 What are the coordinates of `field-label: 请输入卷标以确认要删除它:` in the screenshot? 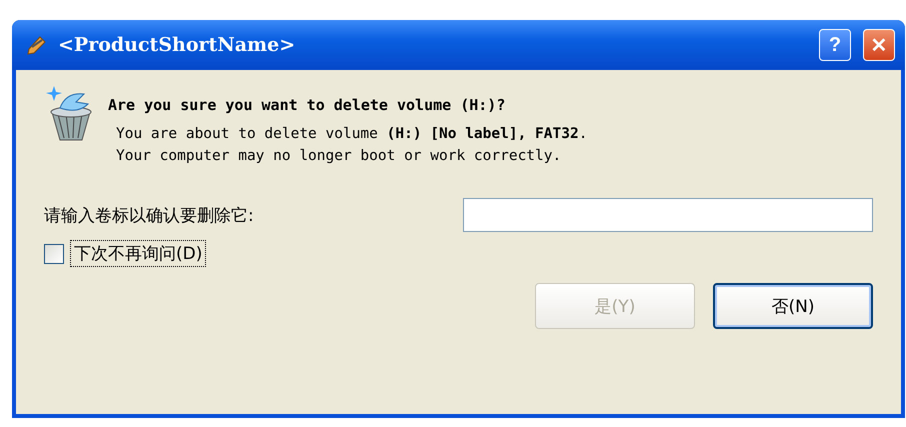 It's located at (149, 215).